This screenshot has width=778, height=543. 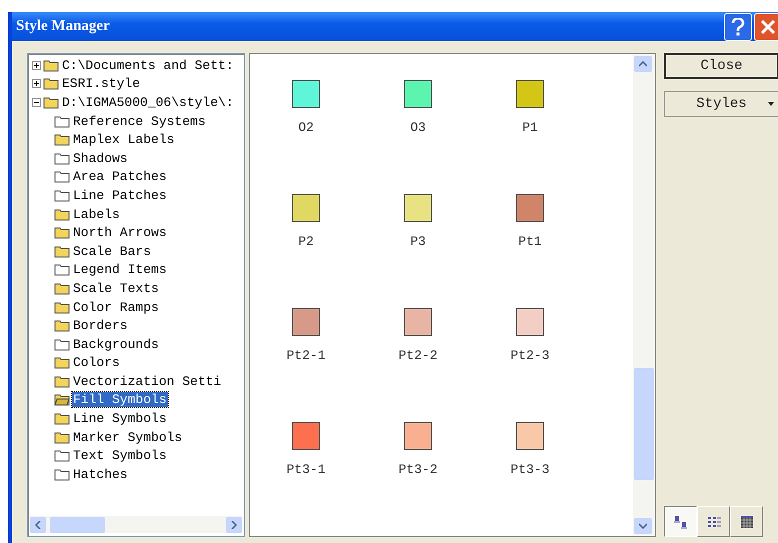 I want to click on tree-item: Maplex Labels, so click(x=124, y=140).